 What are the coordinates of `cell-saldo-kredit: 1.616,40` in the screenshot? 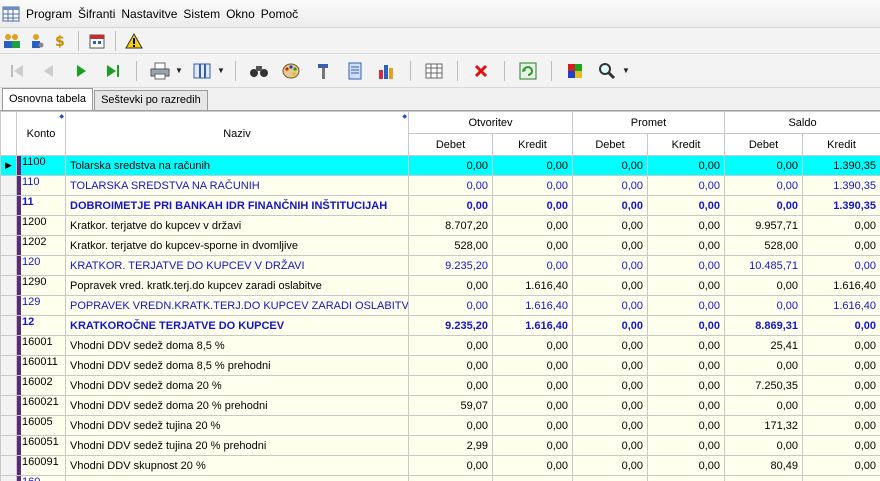 It's located at (841, 285).